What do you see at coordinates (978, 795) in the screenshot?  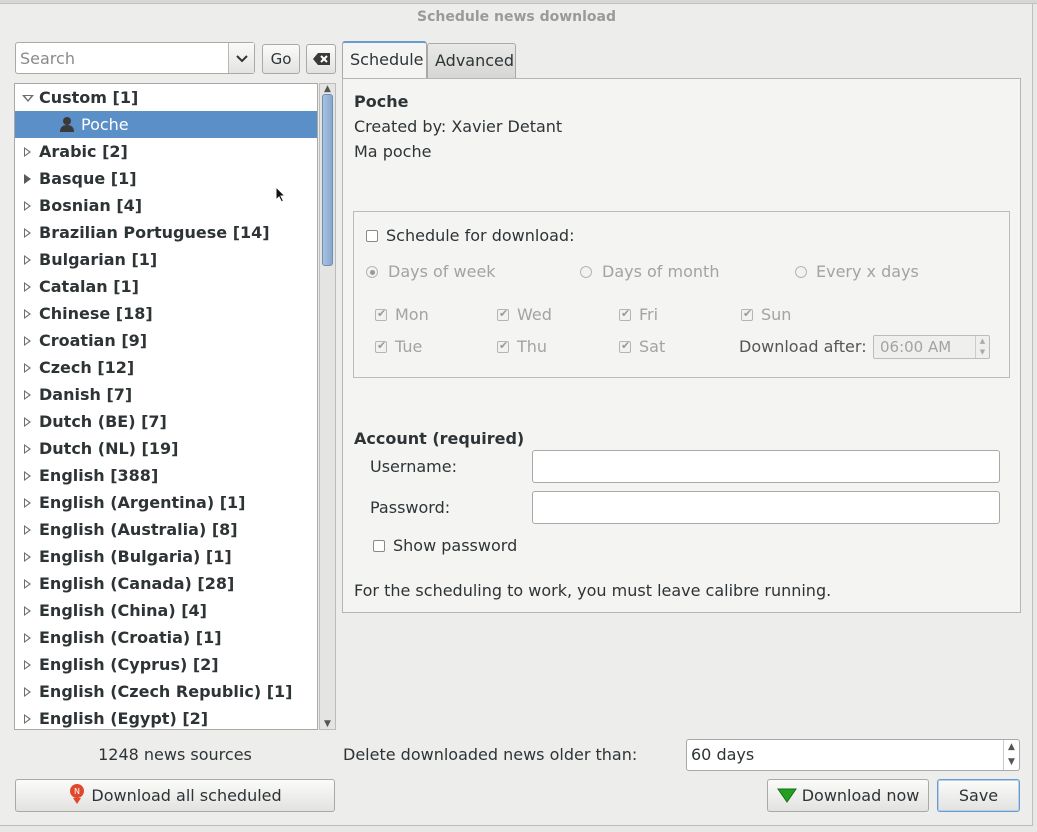 I see `save-button: Save` at bounding box center [978, 795].